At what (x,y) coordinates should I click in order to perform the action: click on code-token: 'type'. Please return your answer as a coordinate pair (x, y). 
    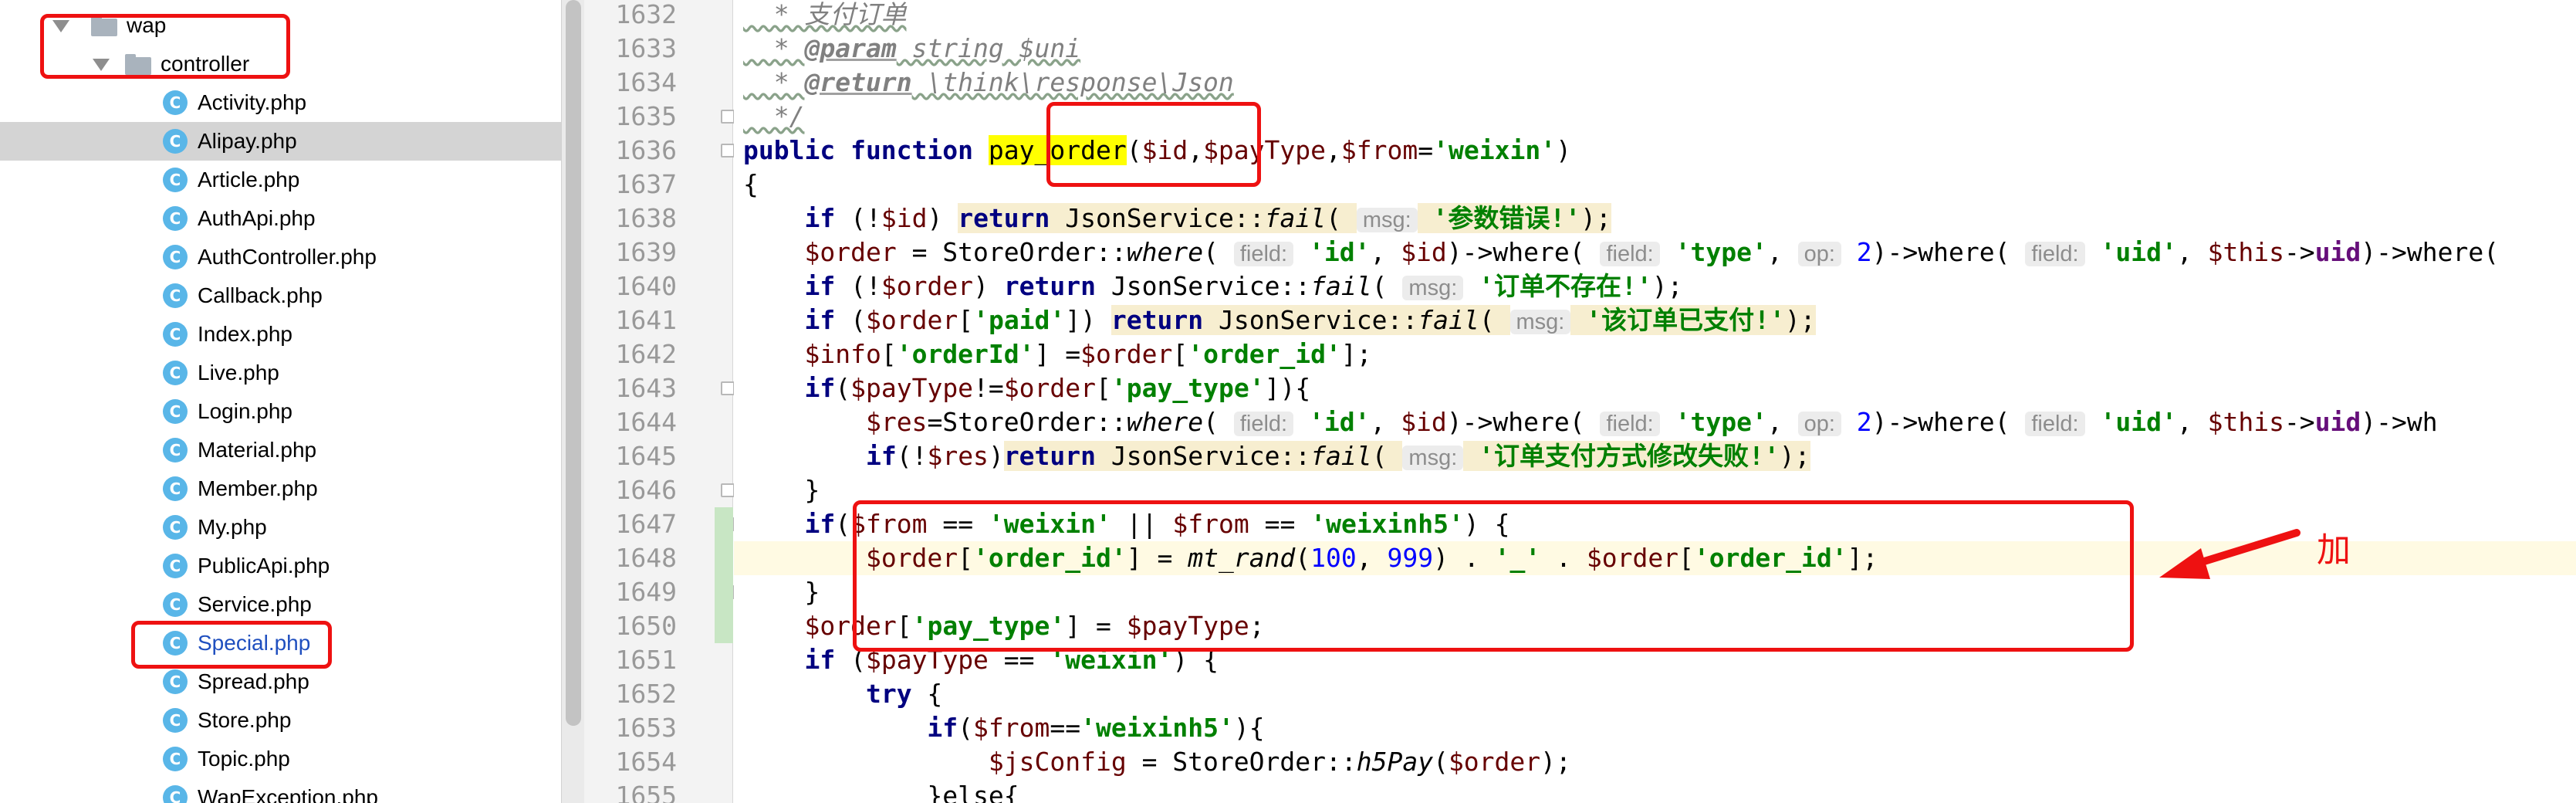
    Looking at the image, I should click on (1721, 252).